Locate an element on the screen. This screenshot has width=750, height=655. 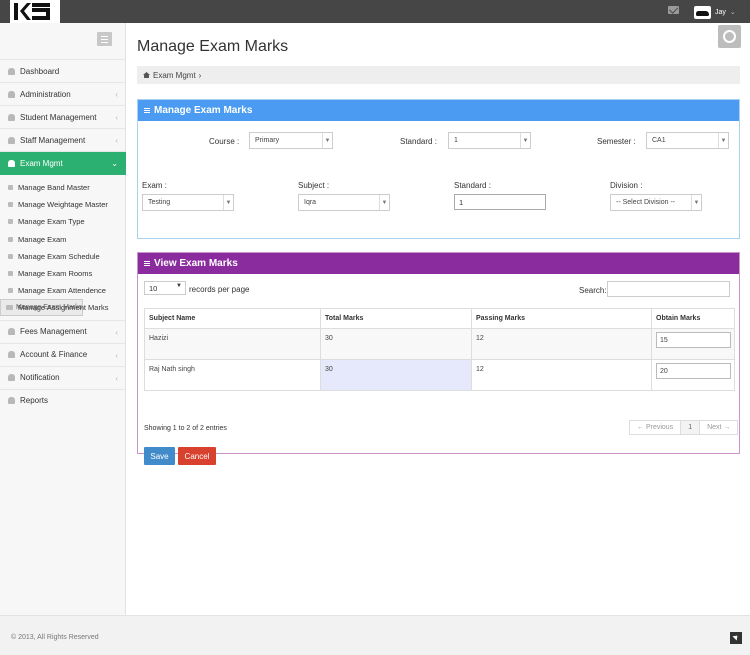
sidebar-item-label: Staff Management is located at coordinates (53, 140).